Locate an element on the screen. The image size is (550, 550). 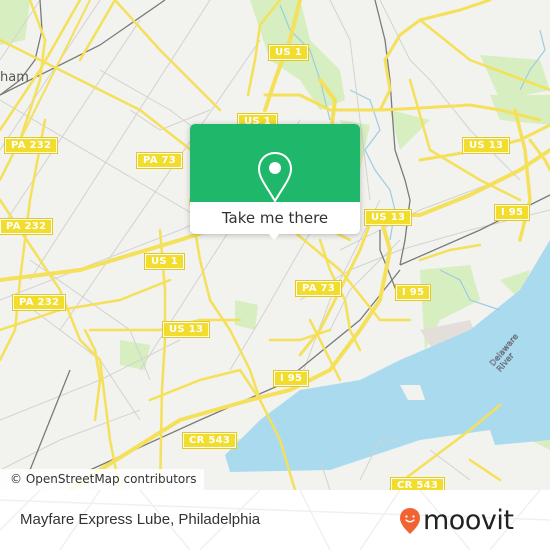
popup-header is located at coordinates (275, 163).